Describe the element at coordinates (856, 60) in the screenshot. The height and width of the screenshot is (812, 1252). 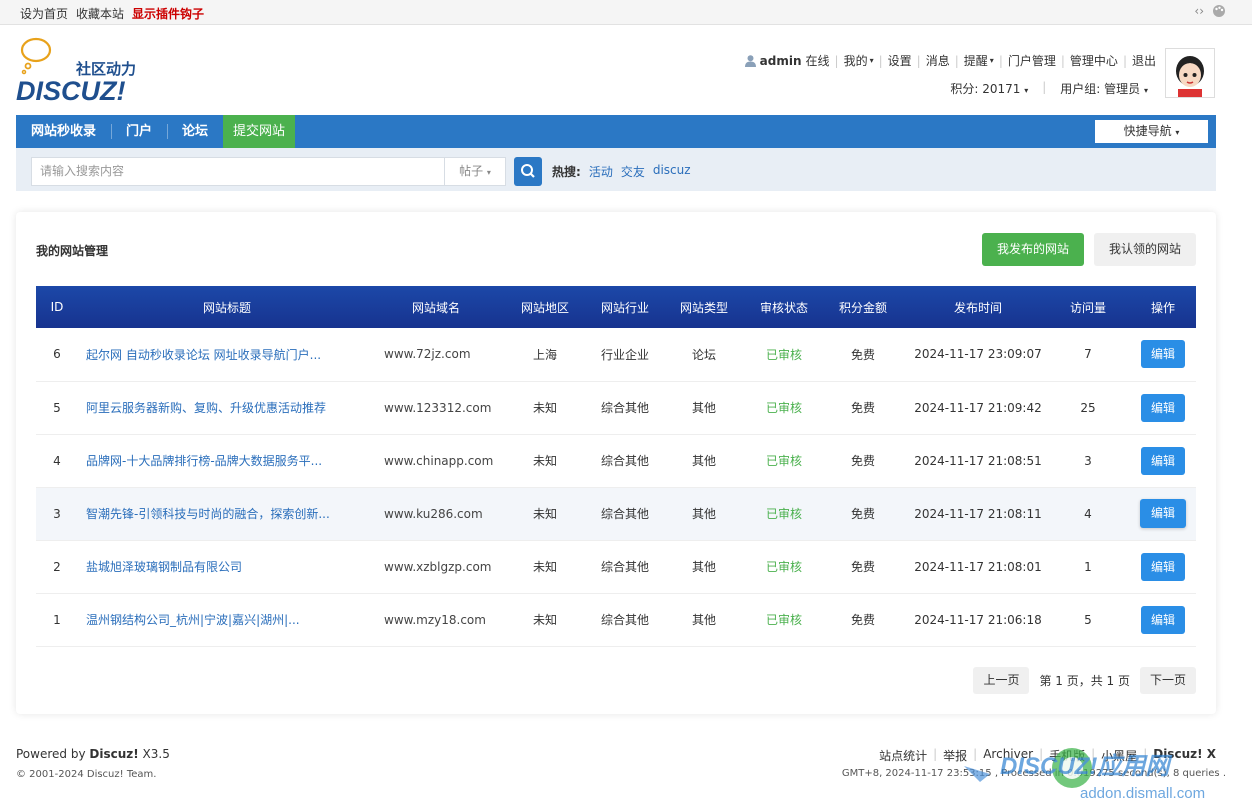
I see `my-menu: 我的` at that location.